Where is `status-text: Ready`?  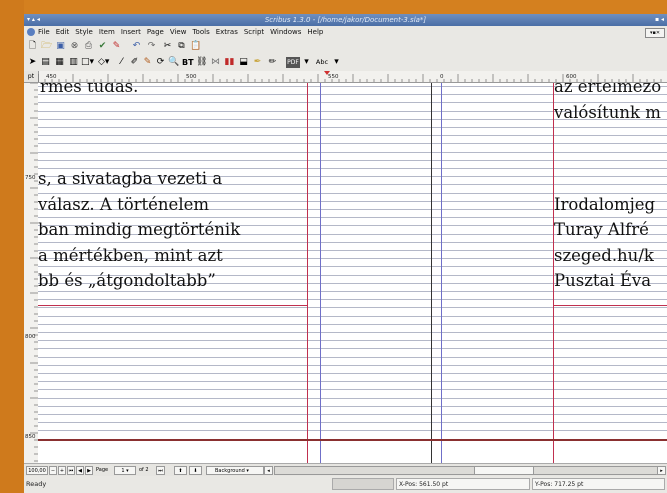 status-text: Ready is located at coordinates (36, 484).